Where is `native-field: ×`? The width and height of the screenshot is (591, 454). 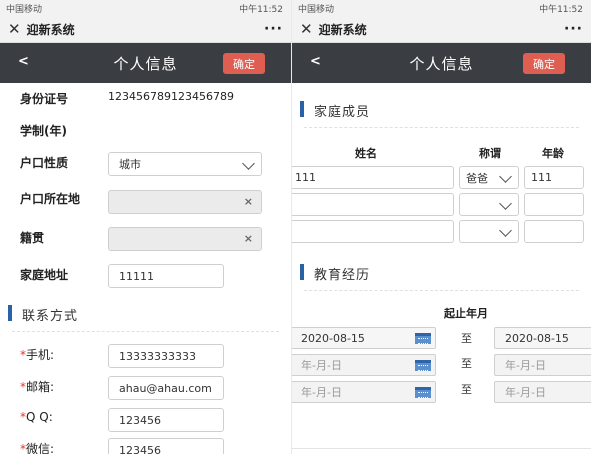
native-field: × is located at coordinates (185, 239).